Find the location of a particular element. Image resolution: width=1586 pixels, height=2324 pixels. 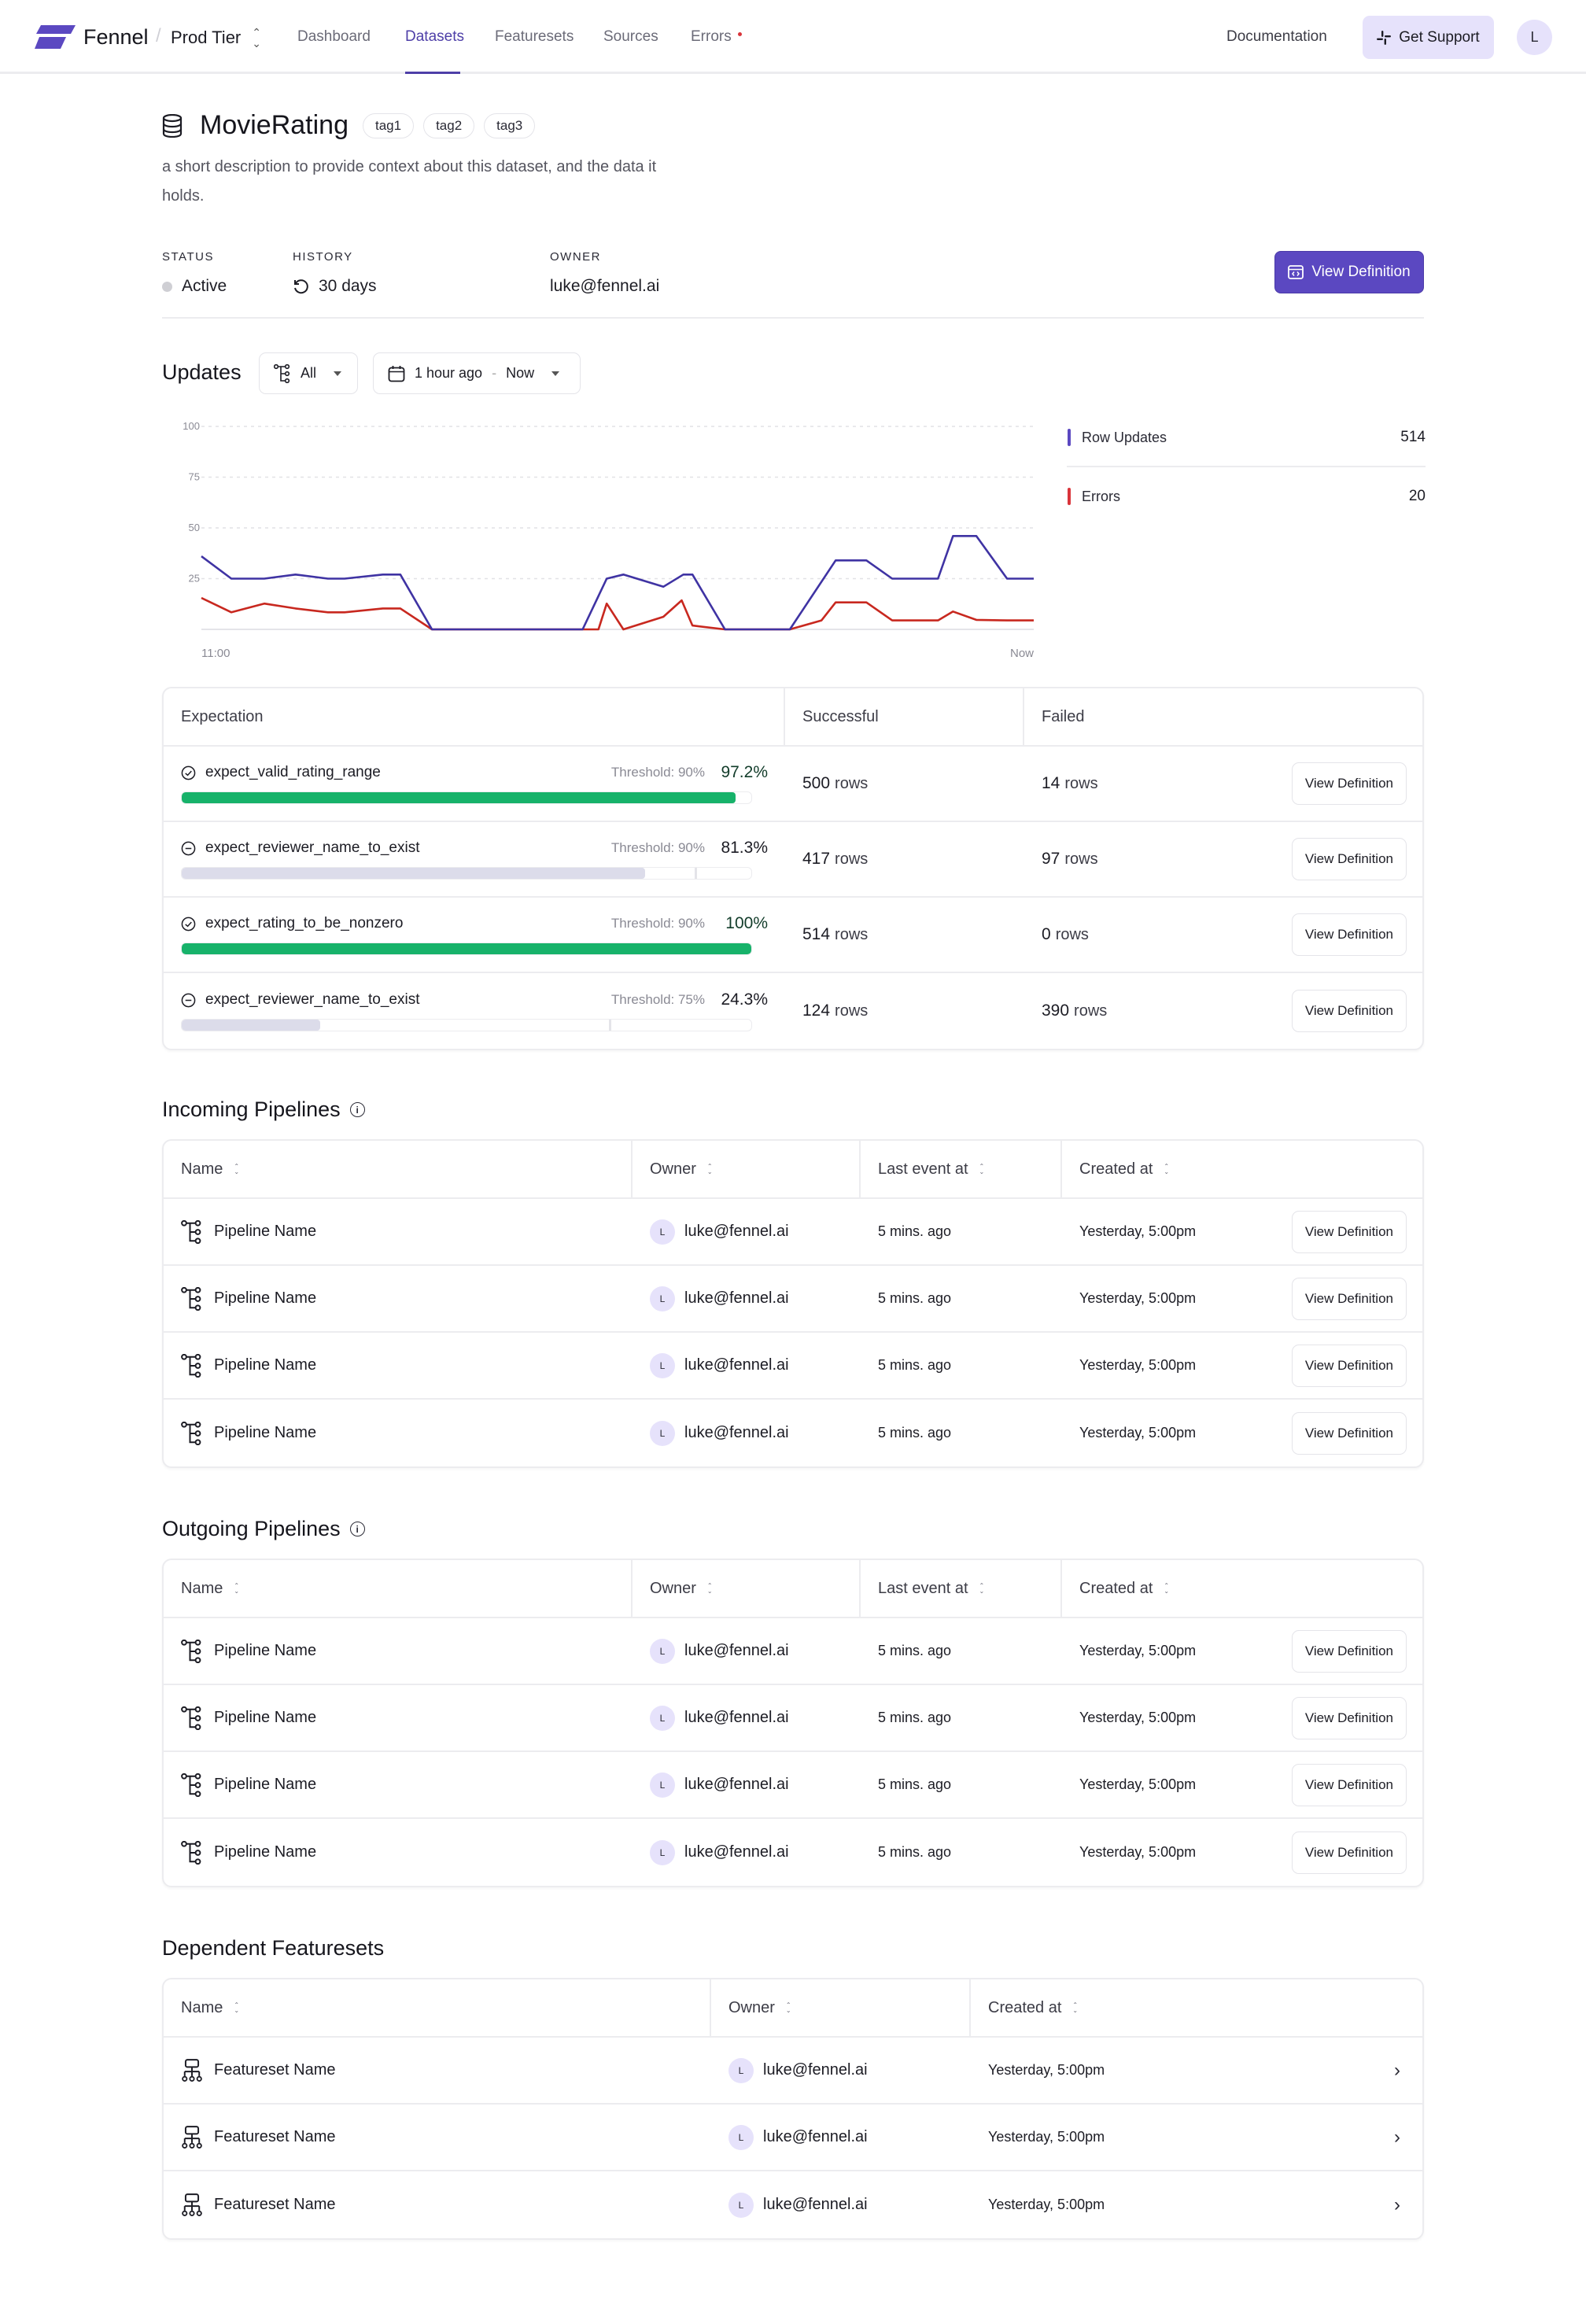

nav-errors: Errors is located at coordinates (717, 37).